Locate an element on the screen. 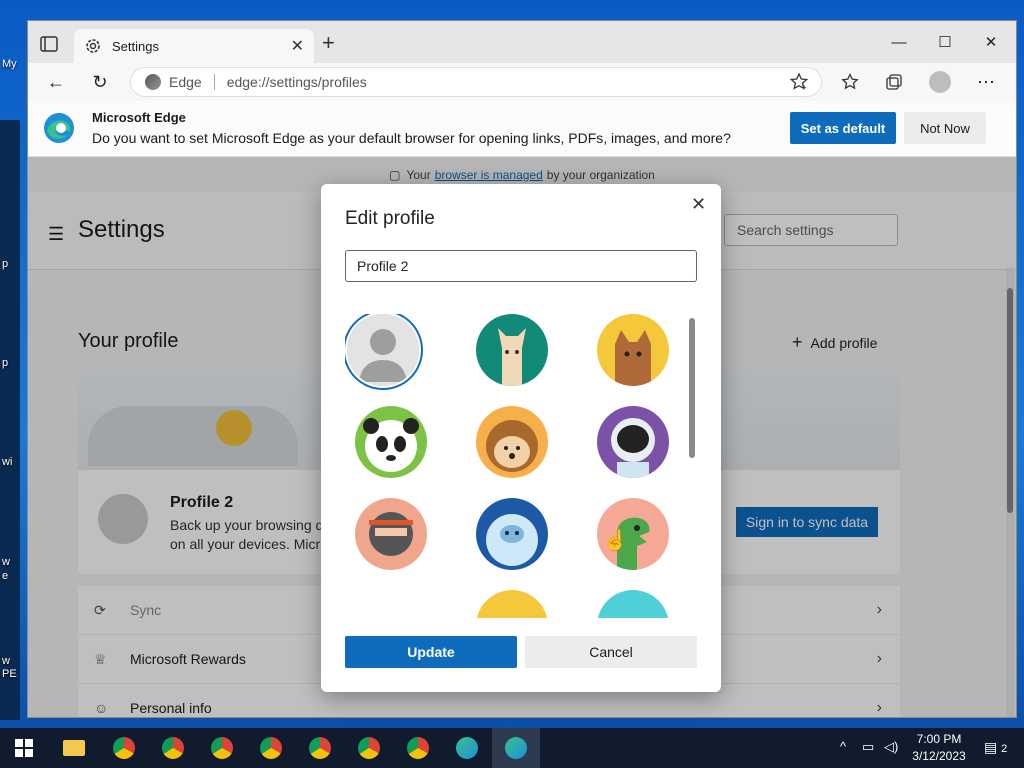  panda-icon is located at coordinates (391, 442).